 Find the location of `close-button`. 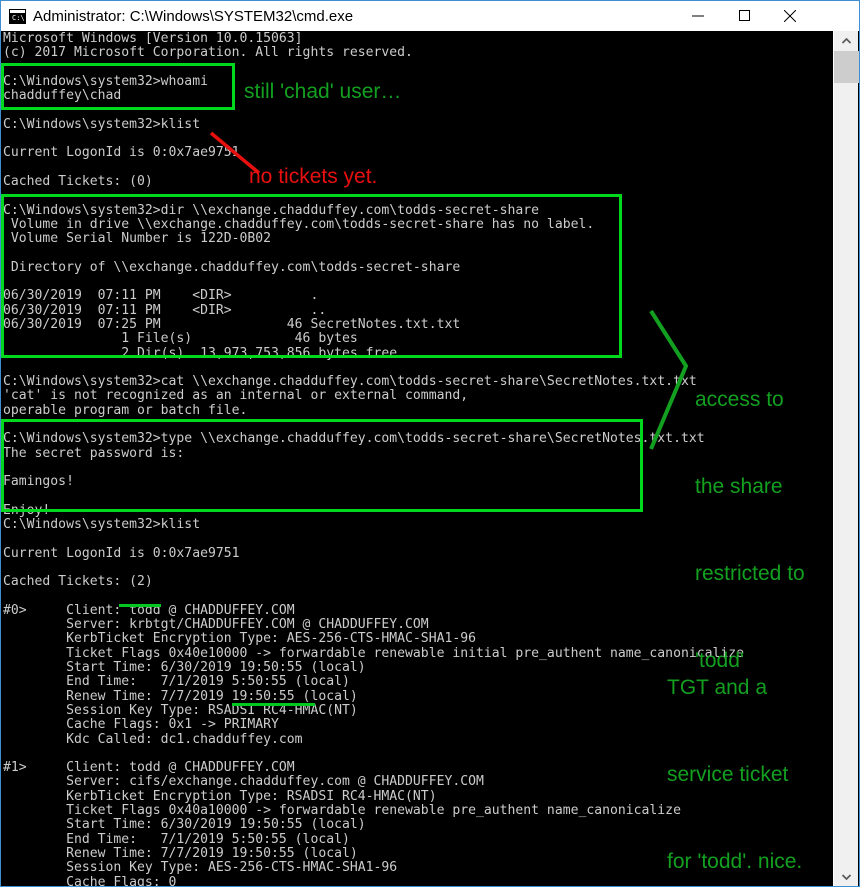

close-button is located at coordinates (790, 15).